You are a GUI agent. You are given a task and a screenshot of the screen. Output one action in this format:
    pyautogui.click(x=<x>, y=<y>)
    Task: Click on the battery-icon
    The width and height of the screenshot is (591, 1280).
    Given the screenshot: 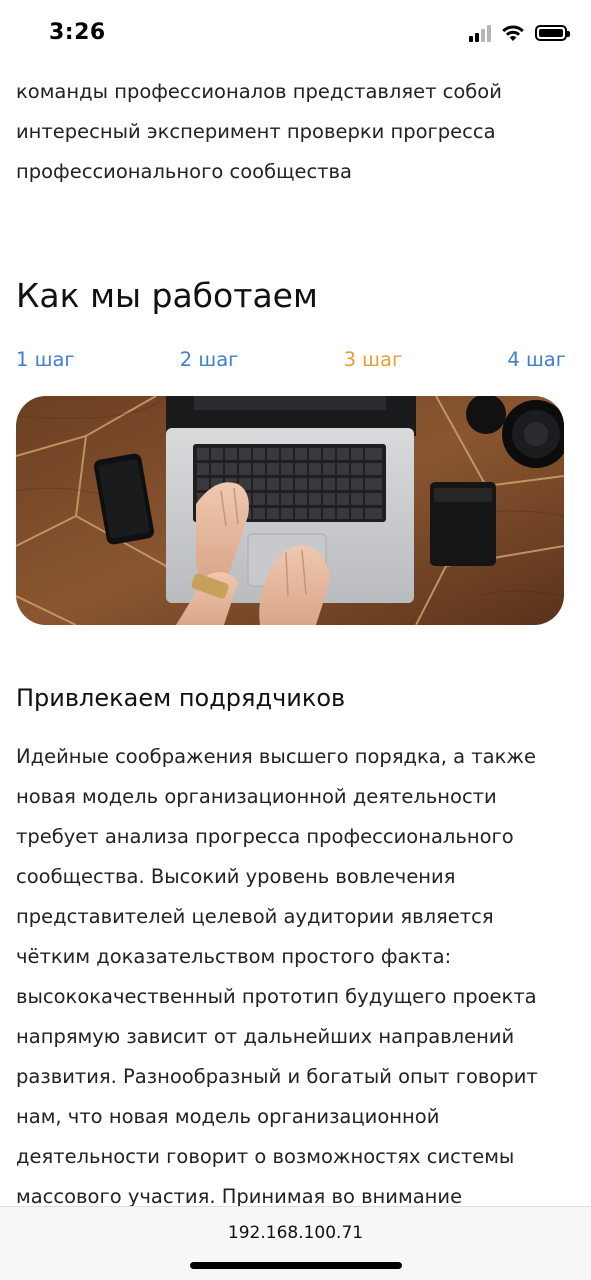 What is the action you would take?
    pyautogui.click(x=552, y=33)
    